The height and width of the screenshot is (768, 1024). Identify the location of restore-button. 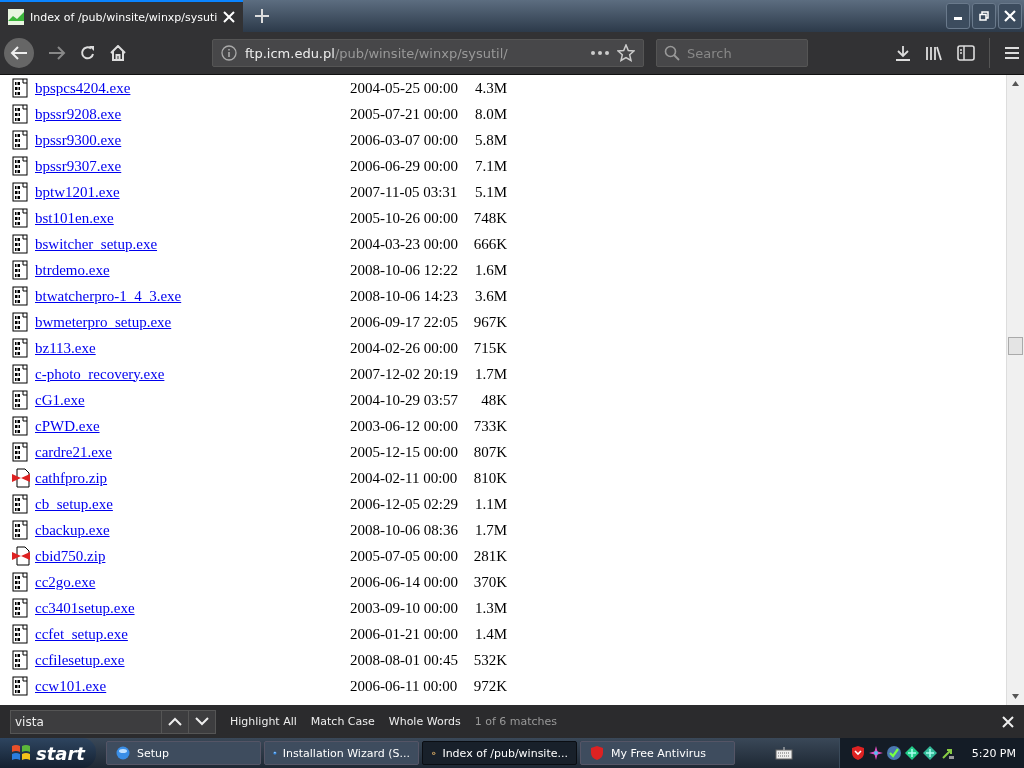
(984, 16).